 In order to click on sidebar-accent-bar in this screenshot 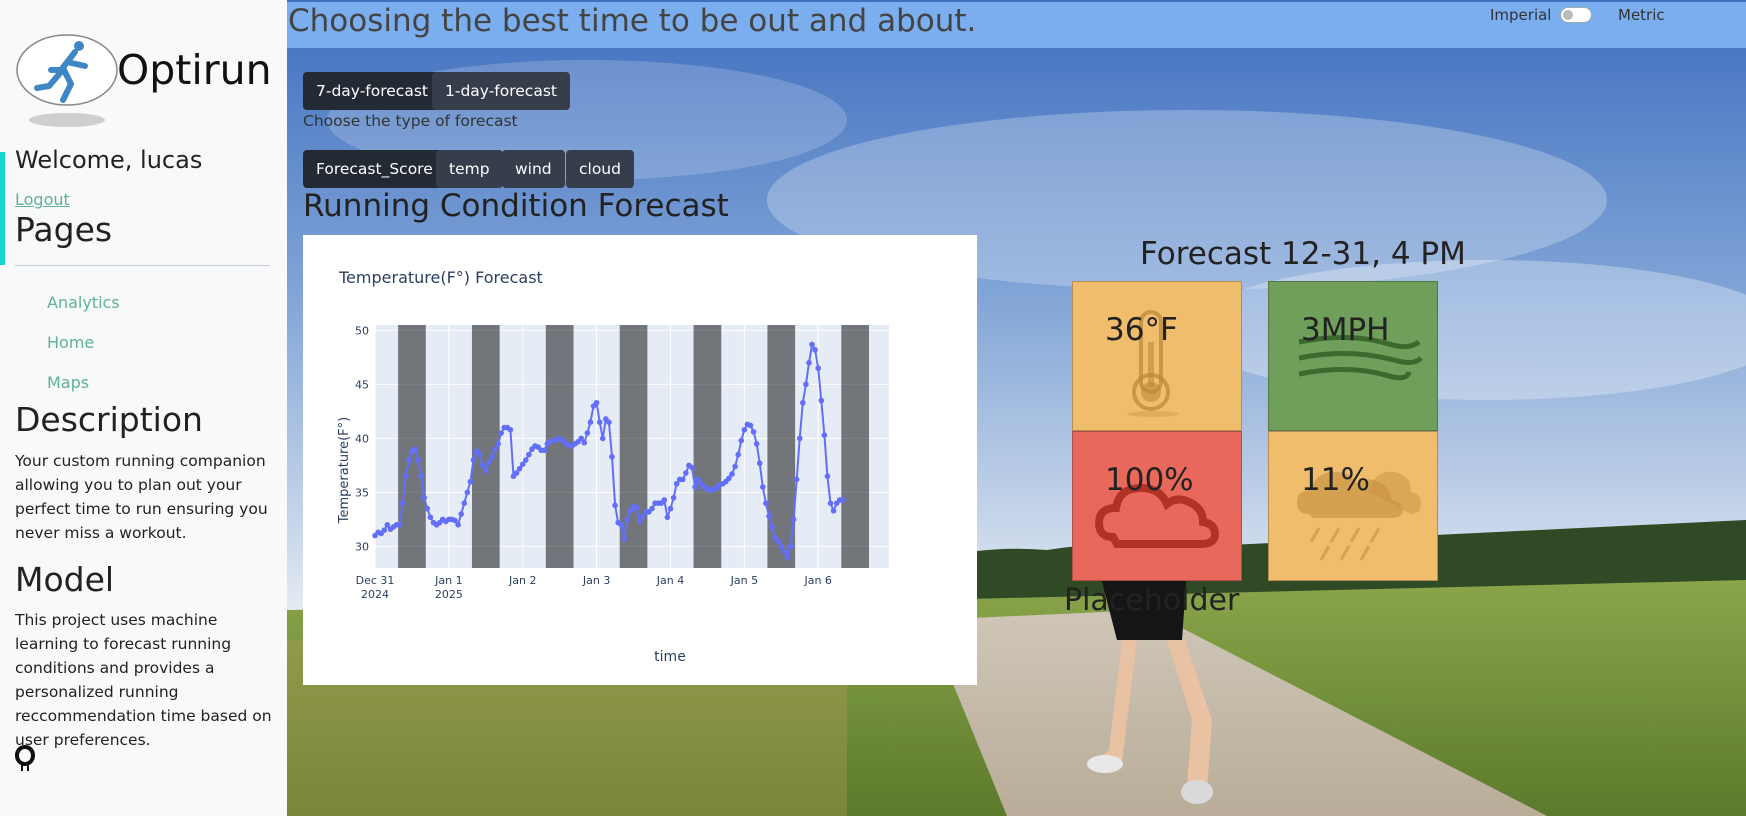, I will do `click(2, 208)`.